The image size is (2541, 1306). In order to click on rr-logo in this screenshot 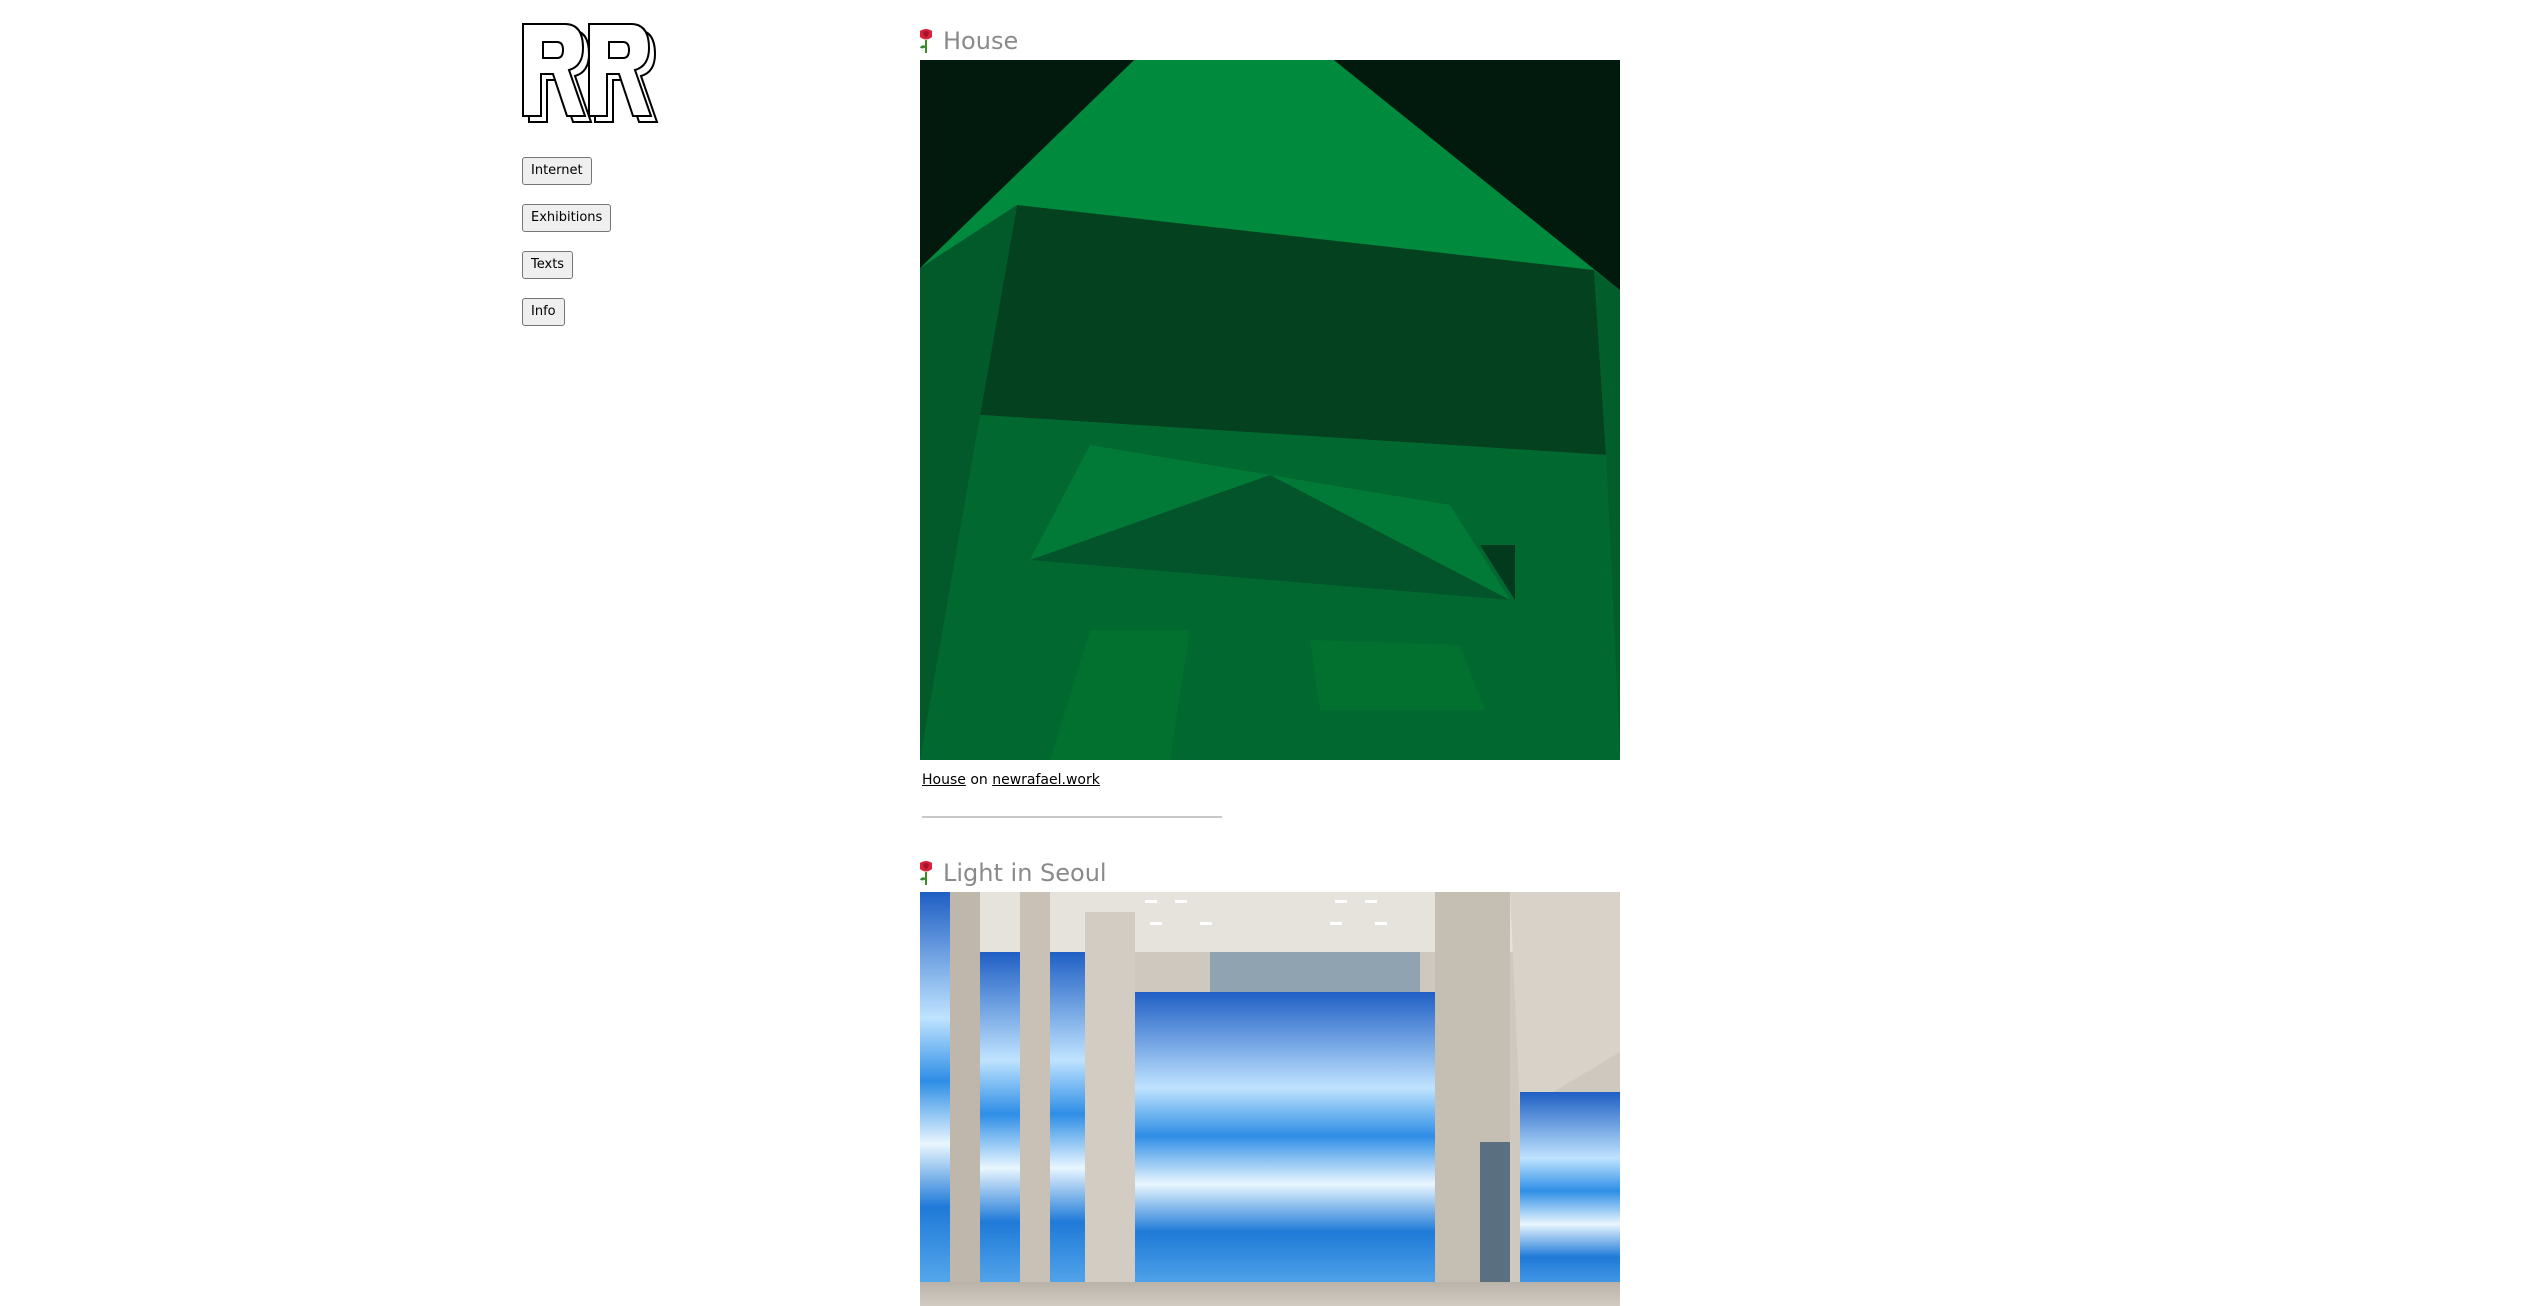, I will do `click(589, 74)`.